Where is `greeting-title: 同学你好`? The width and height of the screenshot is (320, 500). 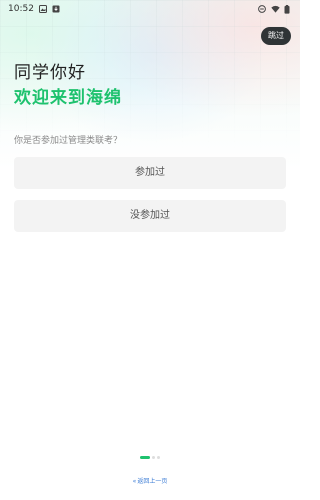
greeting-title: 同学你好 is located at coordinates (50, 73).